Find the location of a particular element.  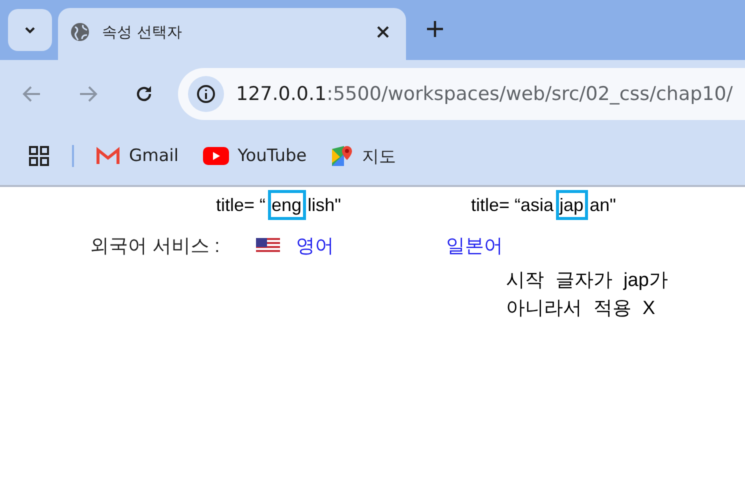

plus-icon is located at coordinates (435, 29).